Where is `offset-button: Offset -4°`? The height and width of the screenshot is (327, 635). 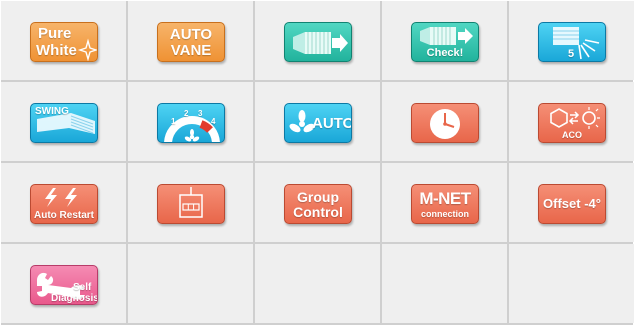
offset-button: Offset -4° is located at coordinates (572, 204).